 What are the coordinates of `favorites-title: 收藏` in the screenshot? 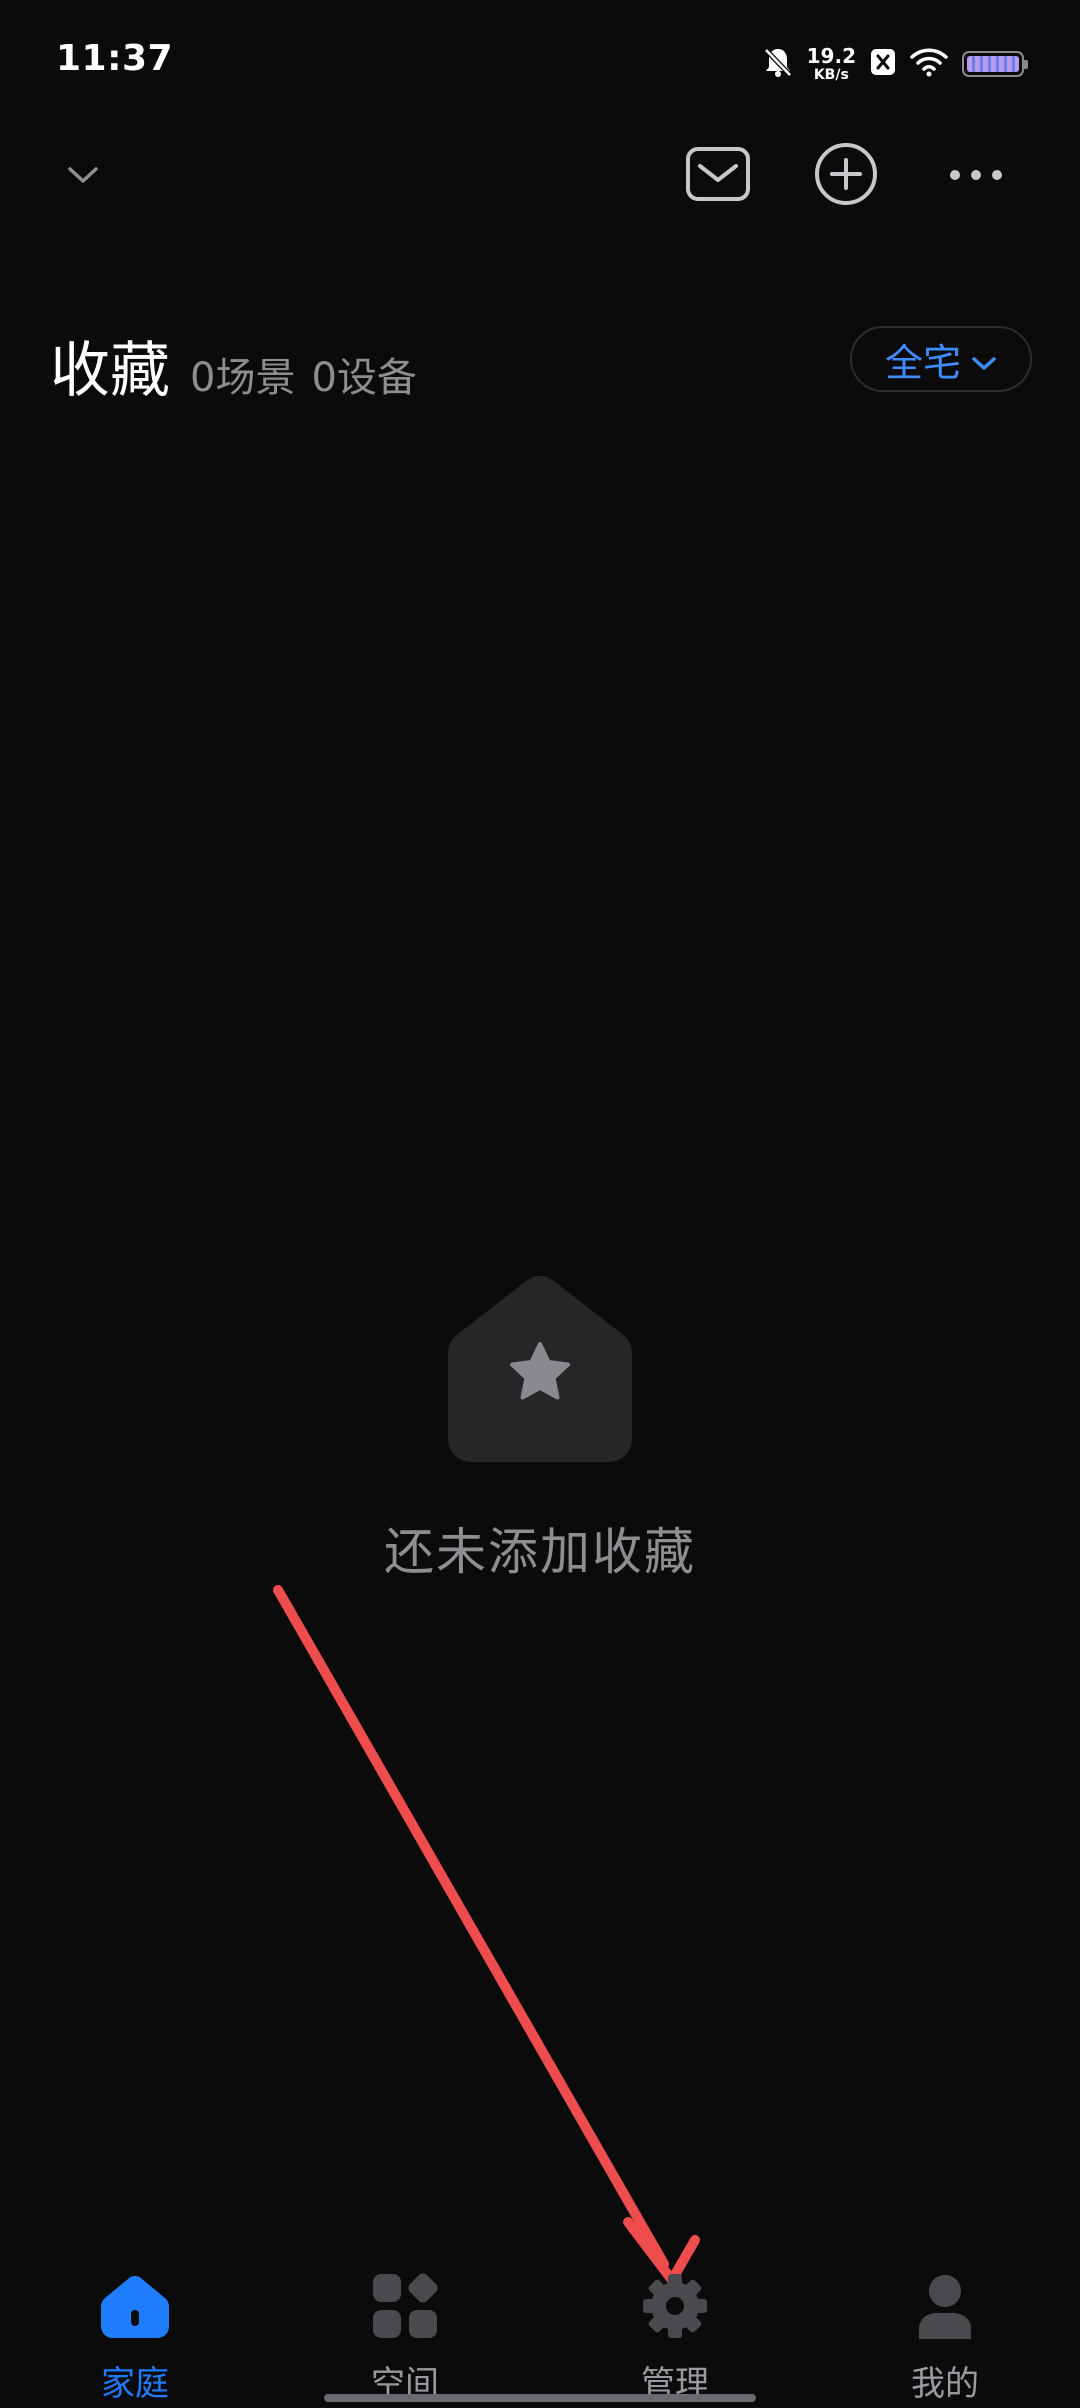 It's located at (110, 371).